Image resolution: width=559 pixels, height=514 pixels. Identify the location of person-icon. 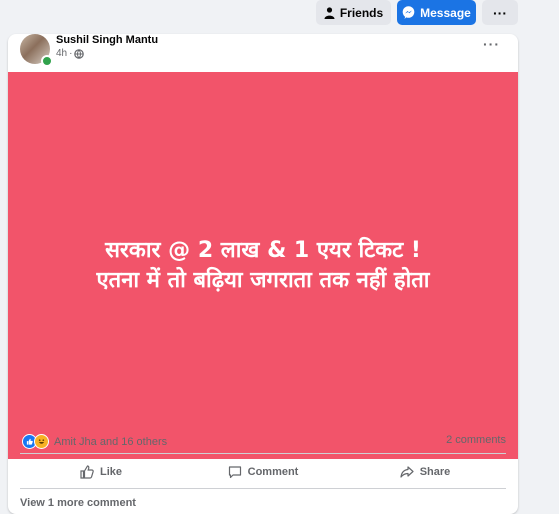
(329, 12).